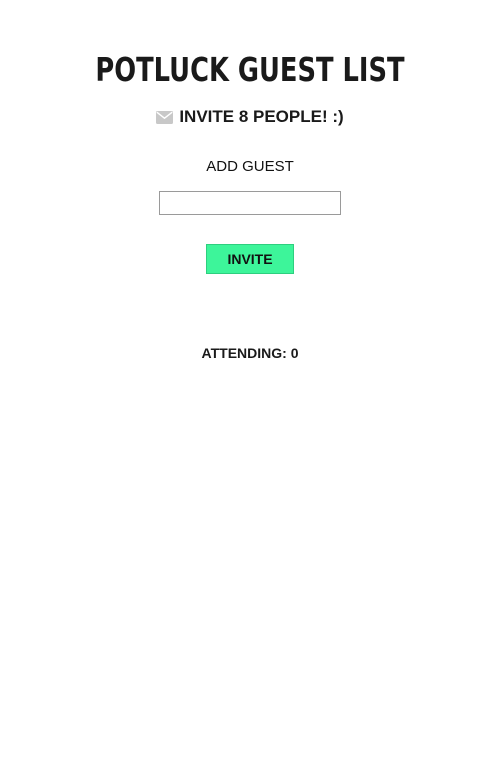 The height and width of the screenshot is (759, 500). Describe the element at coordinates (261, 116) in the screenshot. I see `invite-goal-text: INVITE 8 PEOPLE! :)` at that location.